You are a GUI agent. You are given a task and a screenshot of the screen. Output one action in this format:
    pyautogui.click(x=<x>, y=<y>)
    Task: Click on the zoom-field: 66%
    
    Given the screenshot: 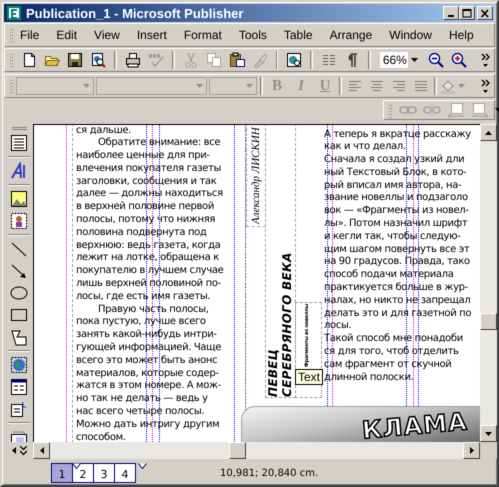 What is the action you would take?
    pyautogui.click(x=400, y=60)
    